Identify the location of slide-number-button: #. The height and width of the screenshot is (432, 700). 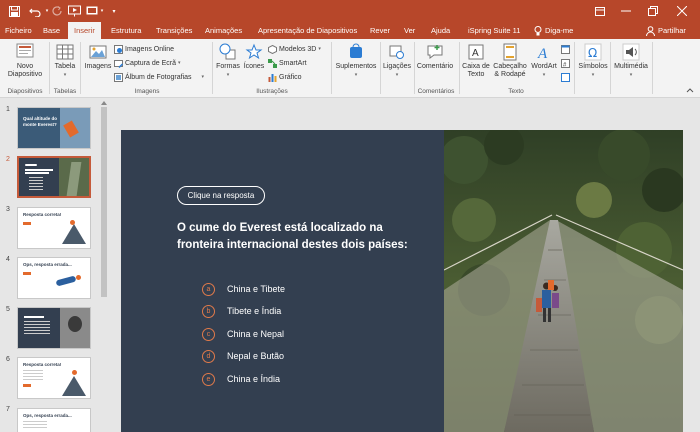
(565, 63).